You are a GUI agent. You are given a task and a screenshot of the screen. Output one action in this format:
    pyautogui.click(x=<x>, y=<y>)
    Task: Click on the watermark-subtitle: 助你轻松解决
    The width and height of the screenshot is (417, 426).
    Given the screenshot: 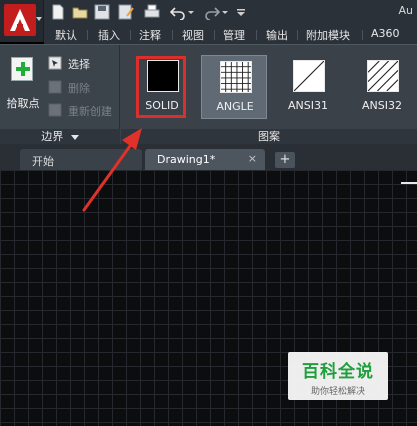 What is the action you would take?
    pyautogui.click(x=337, y=392)
    